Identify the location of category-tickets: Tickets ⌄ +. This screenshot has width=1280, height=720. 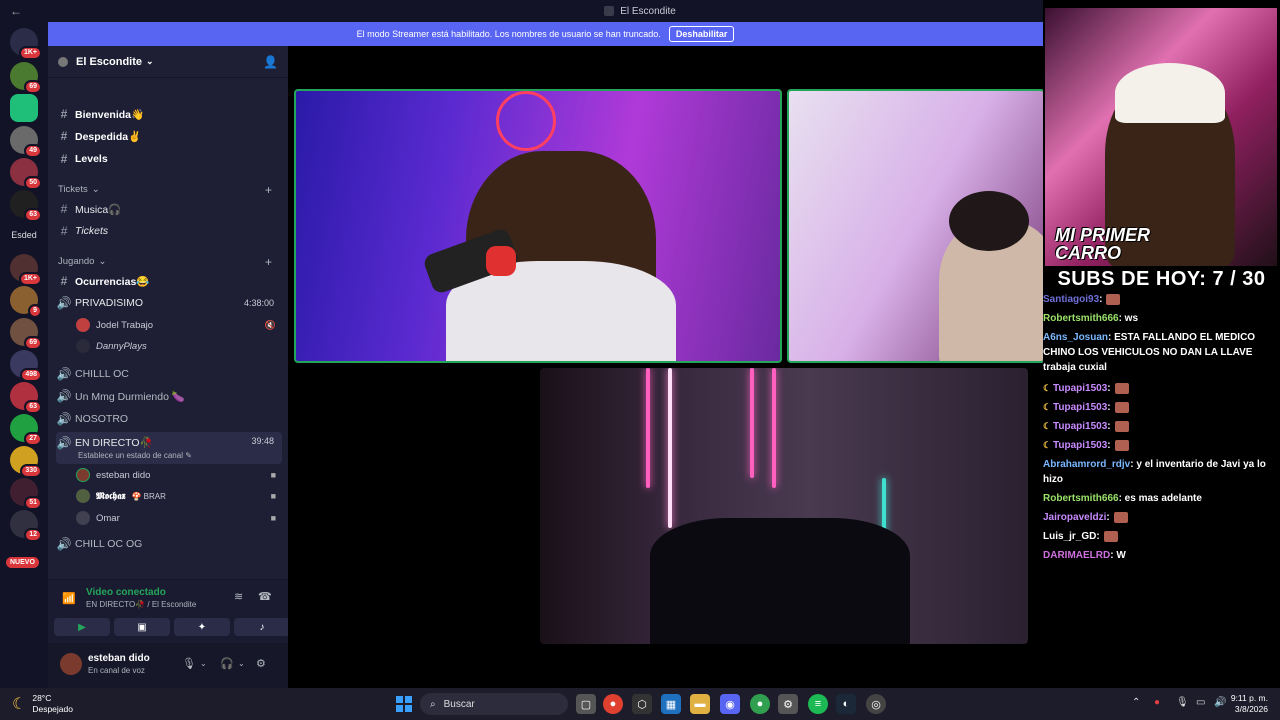
(168, 190).